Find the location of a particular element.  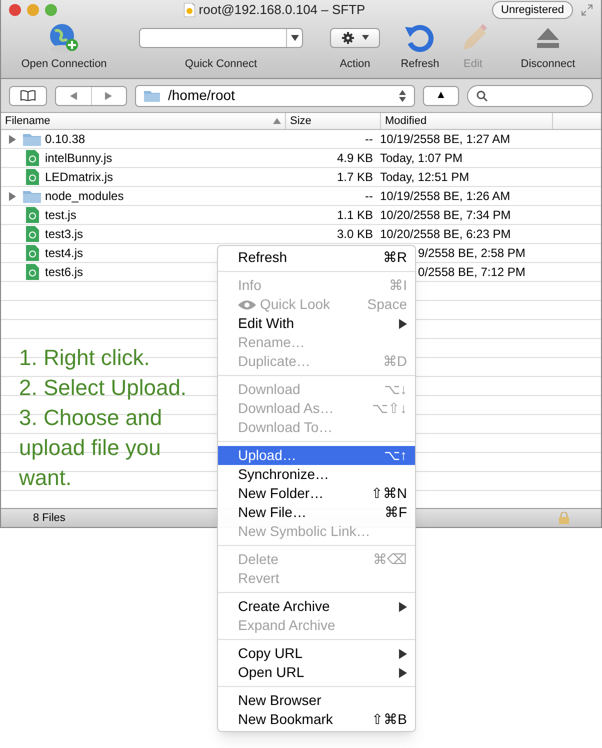

menu-item: Open URL is located at coordinates (316, 672).